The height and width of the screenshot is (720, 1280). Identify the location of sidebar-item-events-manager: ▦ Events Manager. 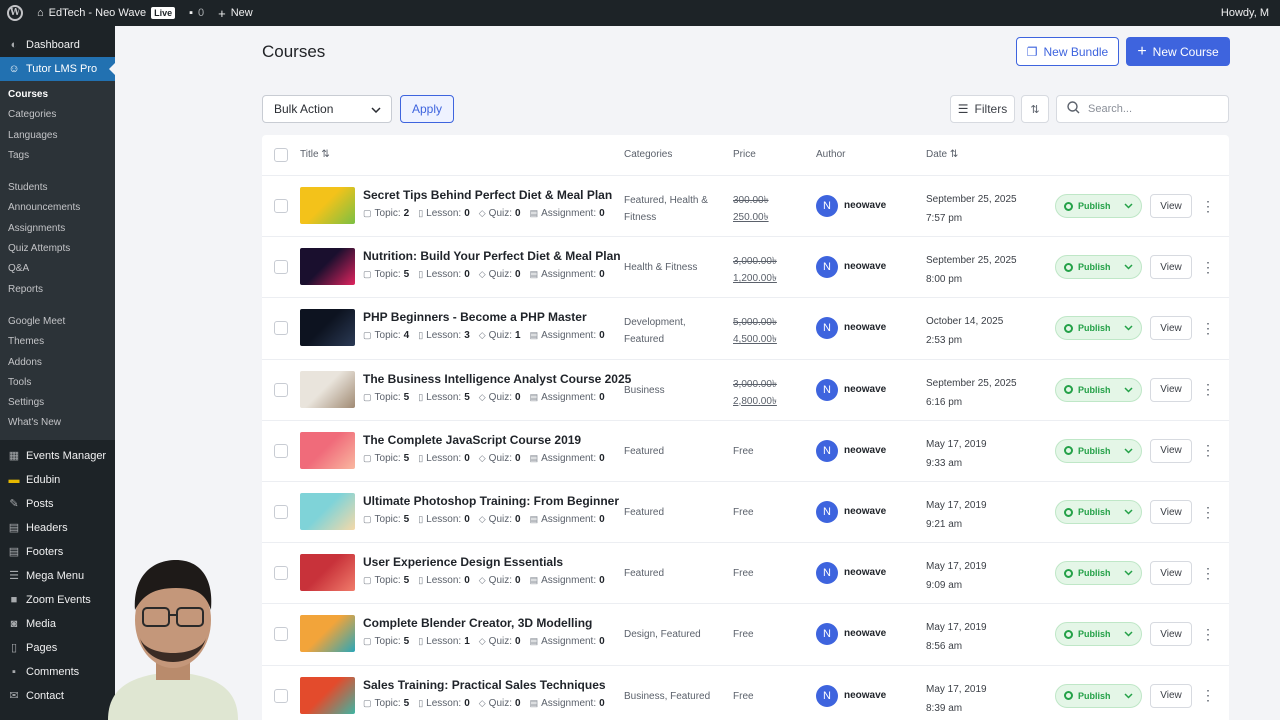
(57, 456).